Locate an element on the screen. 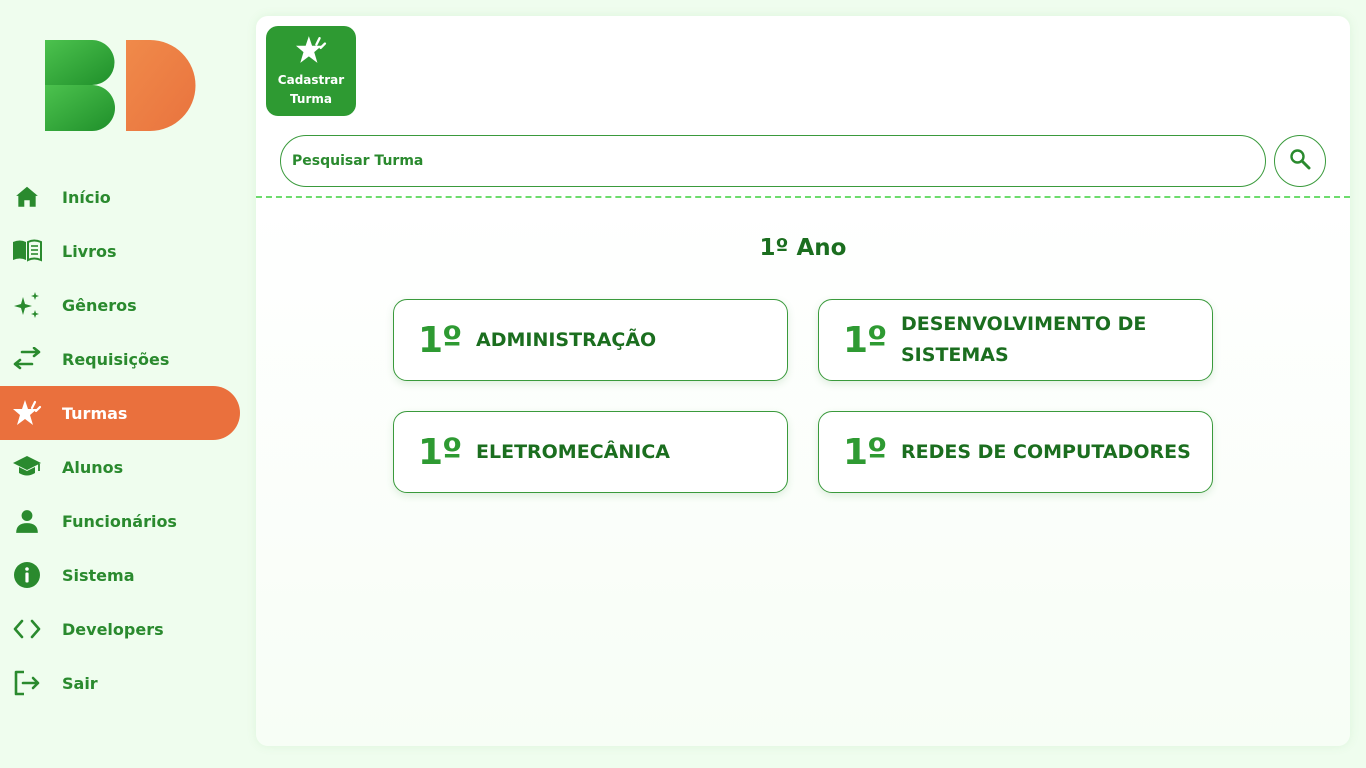  sidebar-item-label: Gêneros is located at coordinates (99, 305).